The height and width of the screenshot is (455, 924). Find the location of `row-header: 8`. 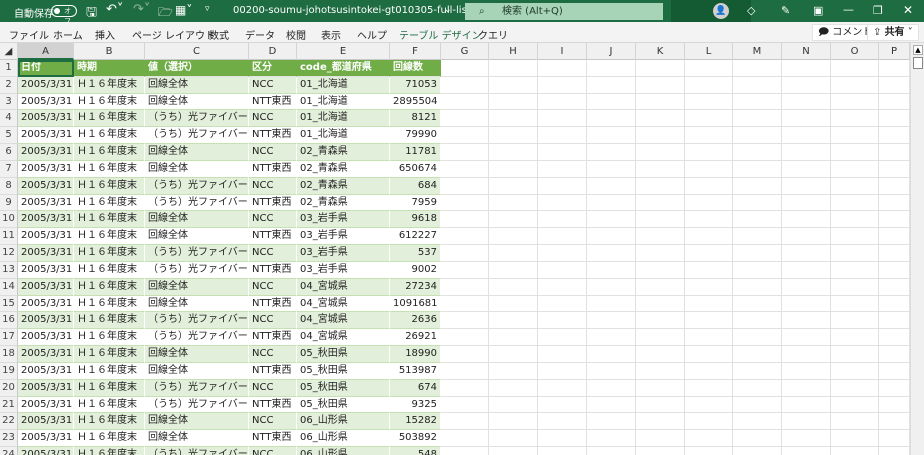

row-header: 8 is located at coordinates (9, 186).